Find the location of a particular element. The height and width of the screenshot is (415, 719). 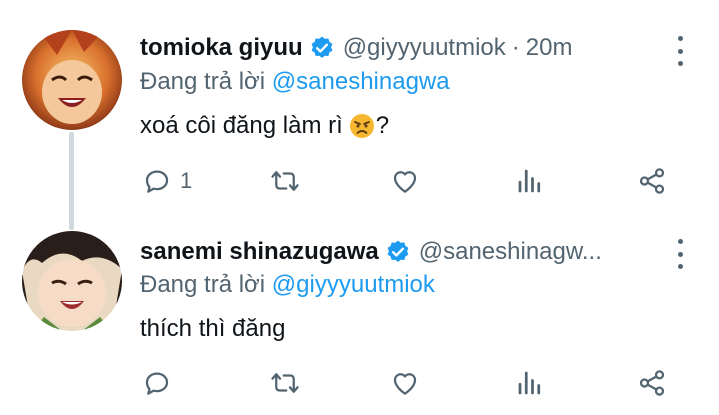

tweet-header: tomioka giyuu @giyyyuutmiok · 20m is located at coordinates (409, 48).